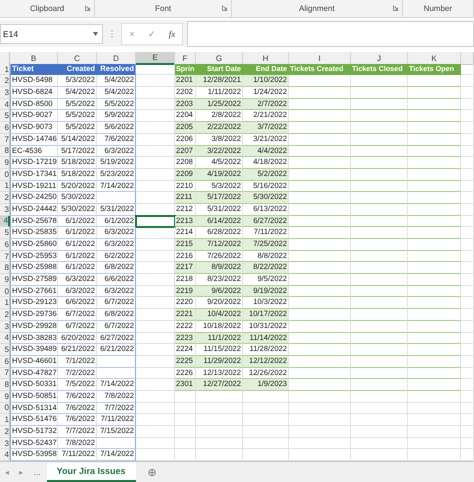 Image resolution: width=474 pixels, height=482 pixels. I want to click on column-header: F, so click(185, 58).